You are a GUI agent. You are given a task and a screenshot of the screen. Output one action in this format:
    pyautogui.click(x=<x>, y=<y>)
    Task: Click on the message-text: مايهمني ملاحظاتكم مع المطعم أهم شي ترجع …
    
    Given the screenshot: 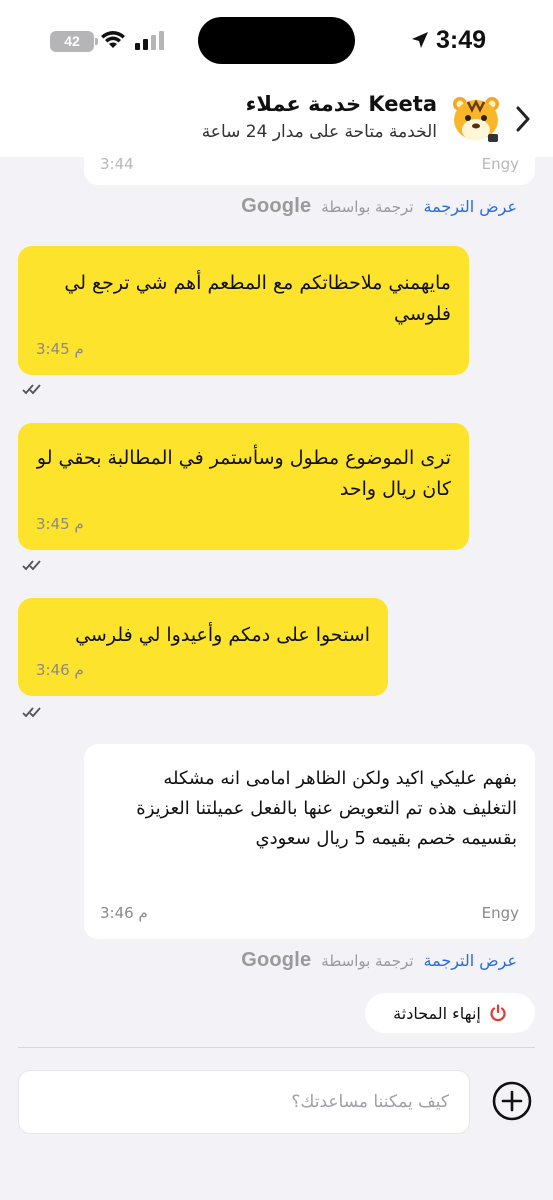 What is the action you would take?
    pyautogui.click(x=257, y=298)
    